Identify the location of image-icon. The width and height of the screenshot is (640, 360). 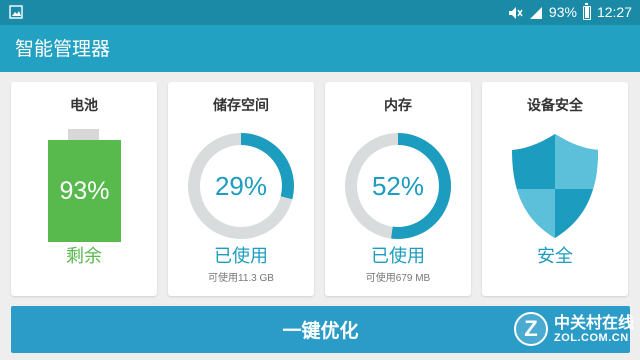
(16, 12).